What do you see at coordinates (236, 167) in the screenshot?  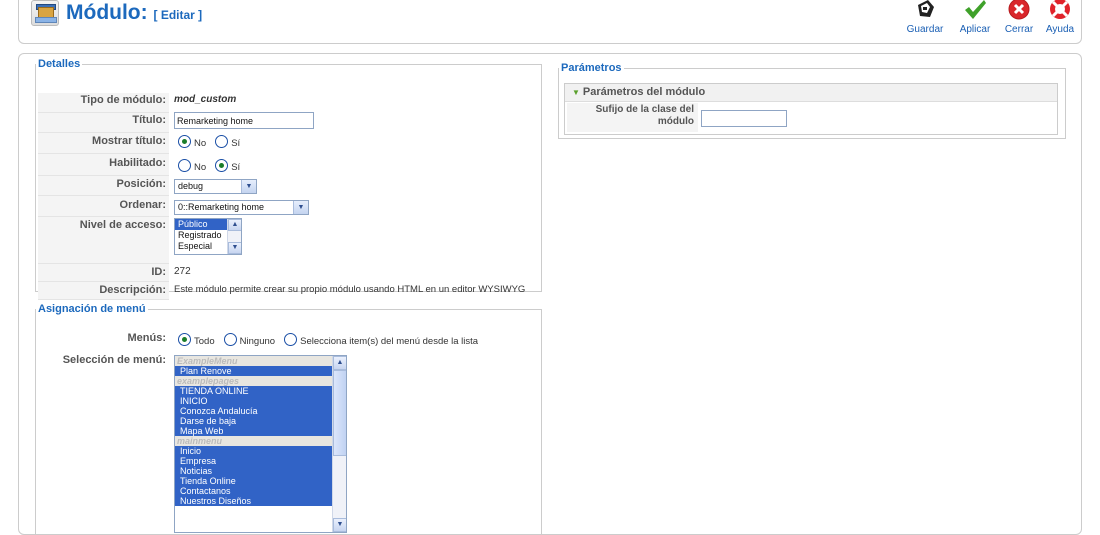 I see `enabled-yes-label: Sí` at bounding box center [236, 167].